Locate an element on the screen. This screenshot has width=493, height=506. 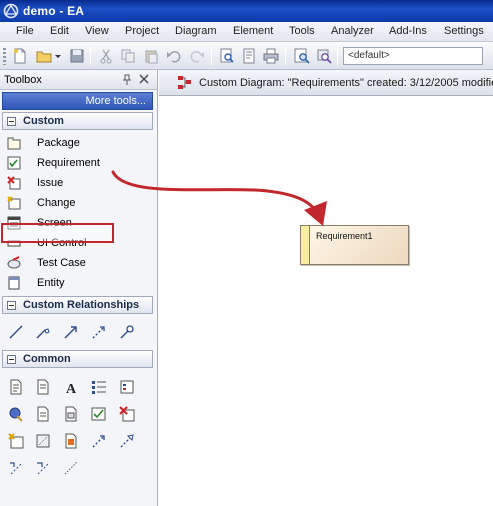
menu-settings: Settings is located at coordinates (464, 31).